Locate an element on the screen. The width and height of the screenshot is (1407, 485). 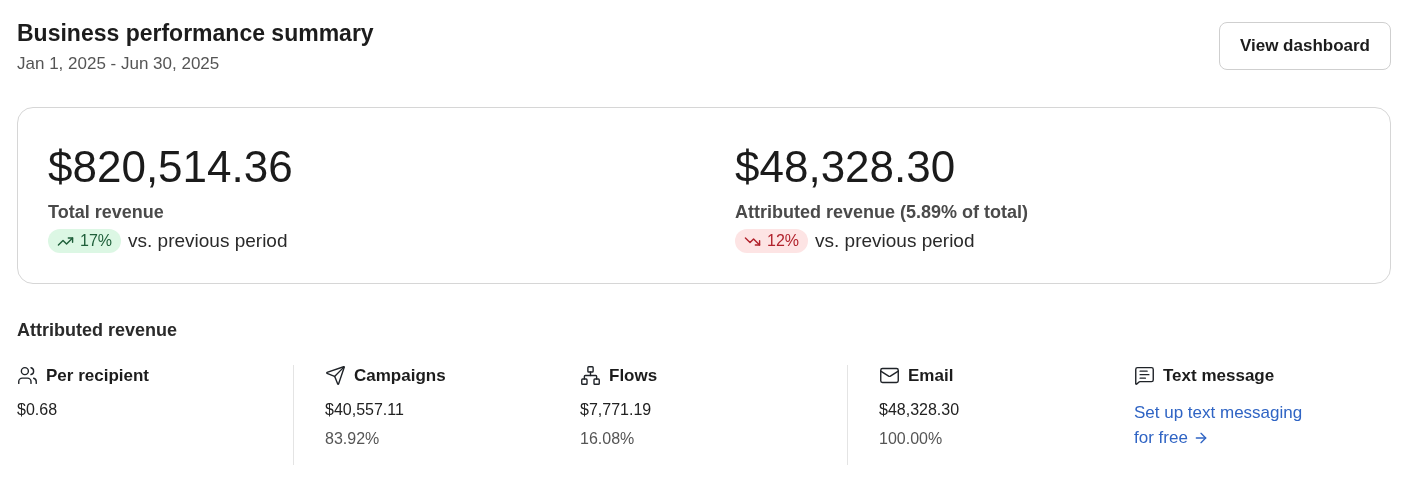
channel-label: Text message is located at coordinates (1219, 375).